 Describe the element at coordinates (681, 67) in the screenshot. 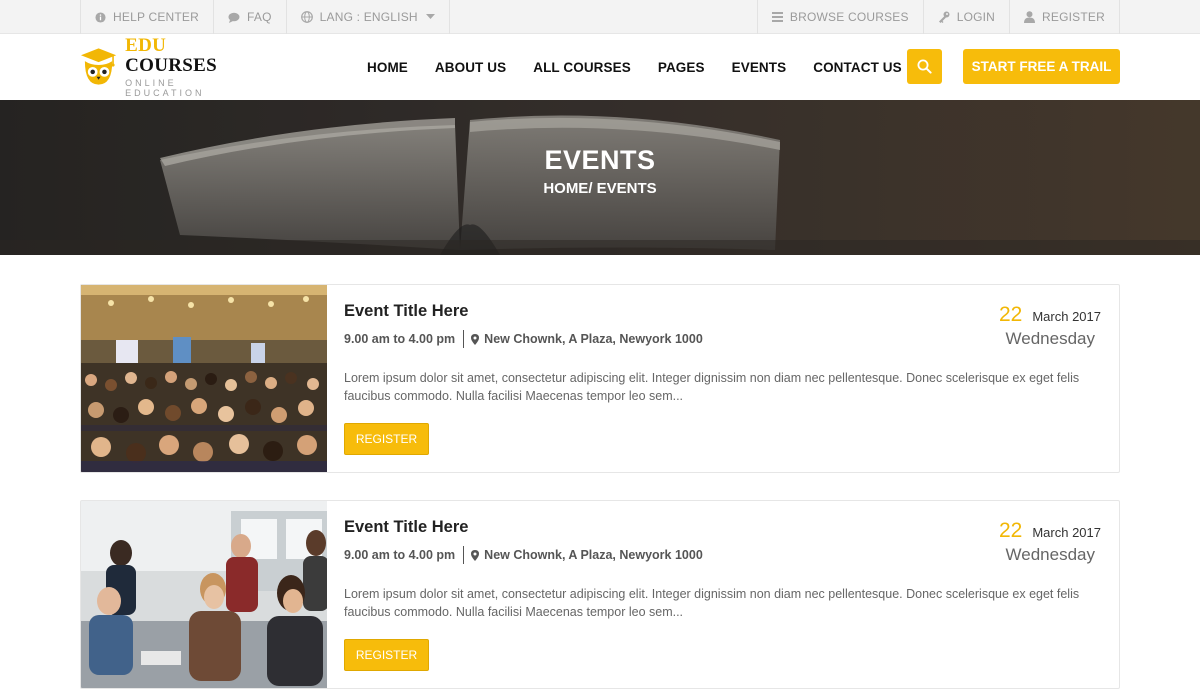

I see `nav-pages: PAGES` at that location.